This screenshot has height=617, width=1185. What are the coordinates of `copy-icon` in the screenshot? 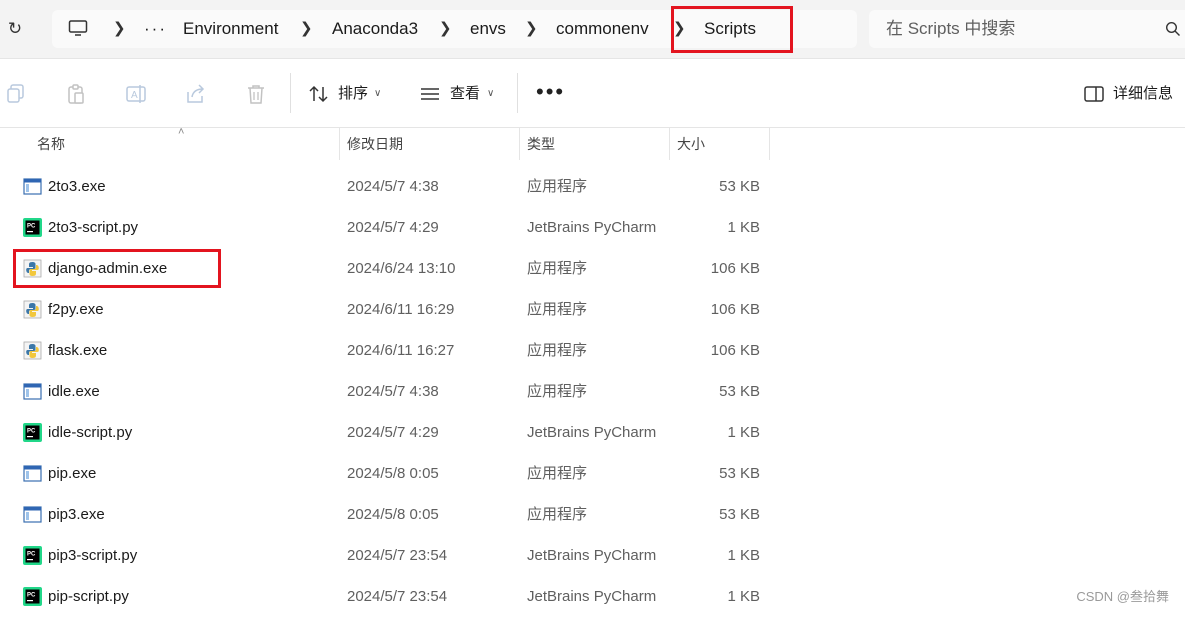 It's located at (16, 94).